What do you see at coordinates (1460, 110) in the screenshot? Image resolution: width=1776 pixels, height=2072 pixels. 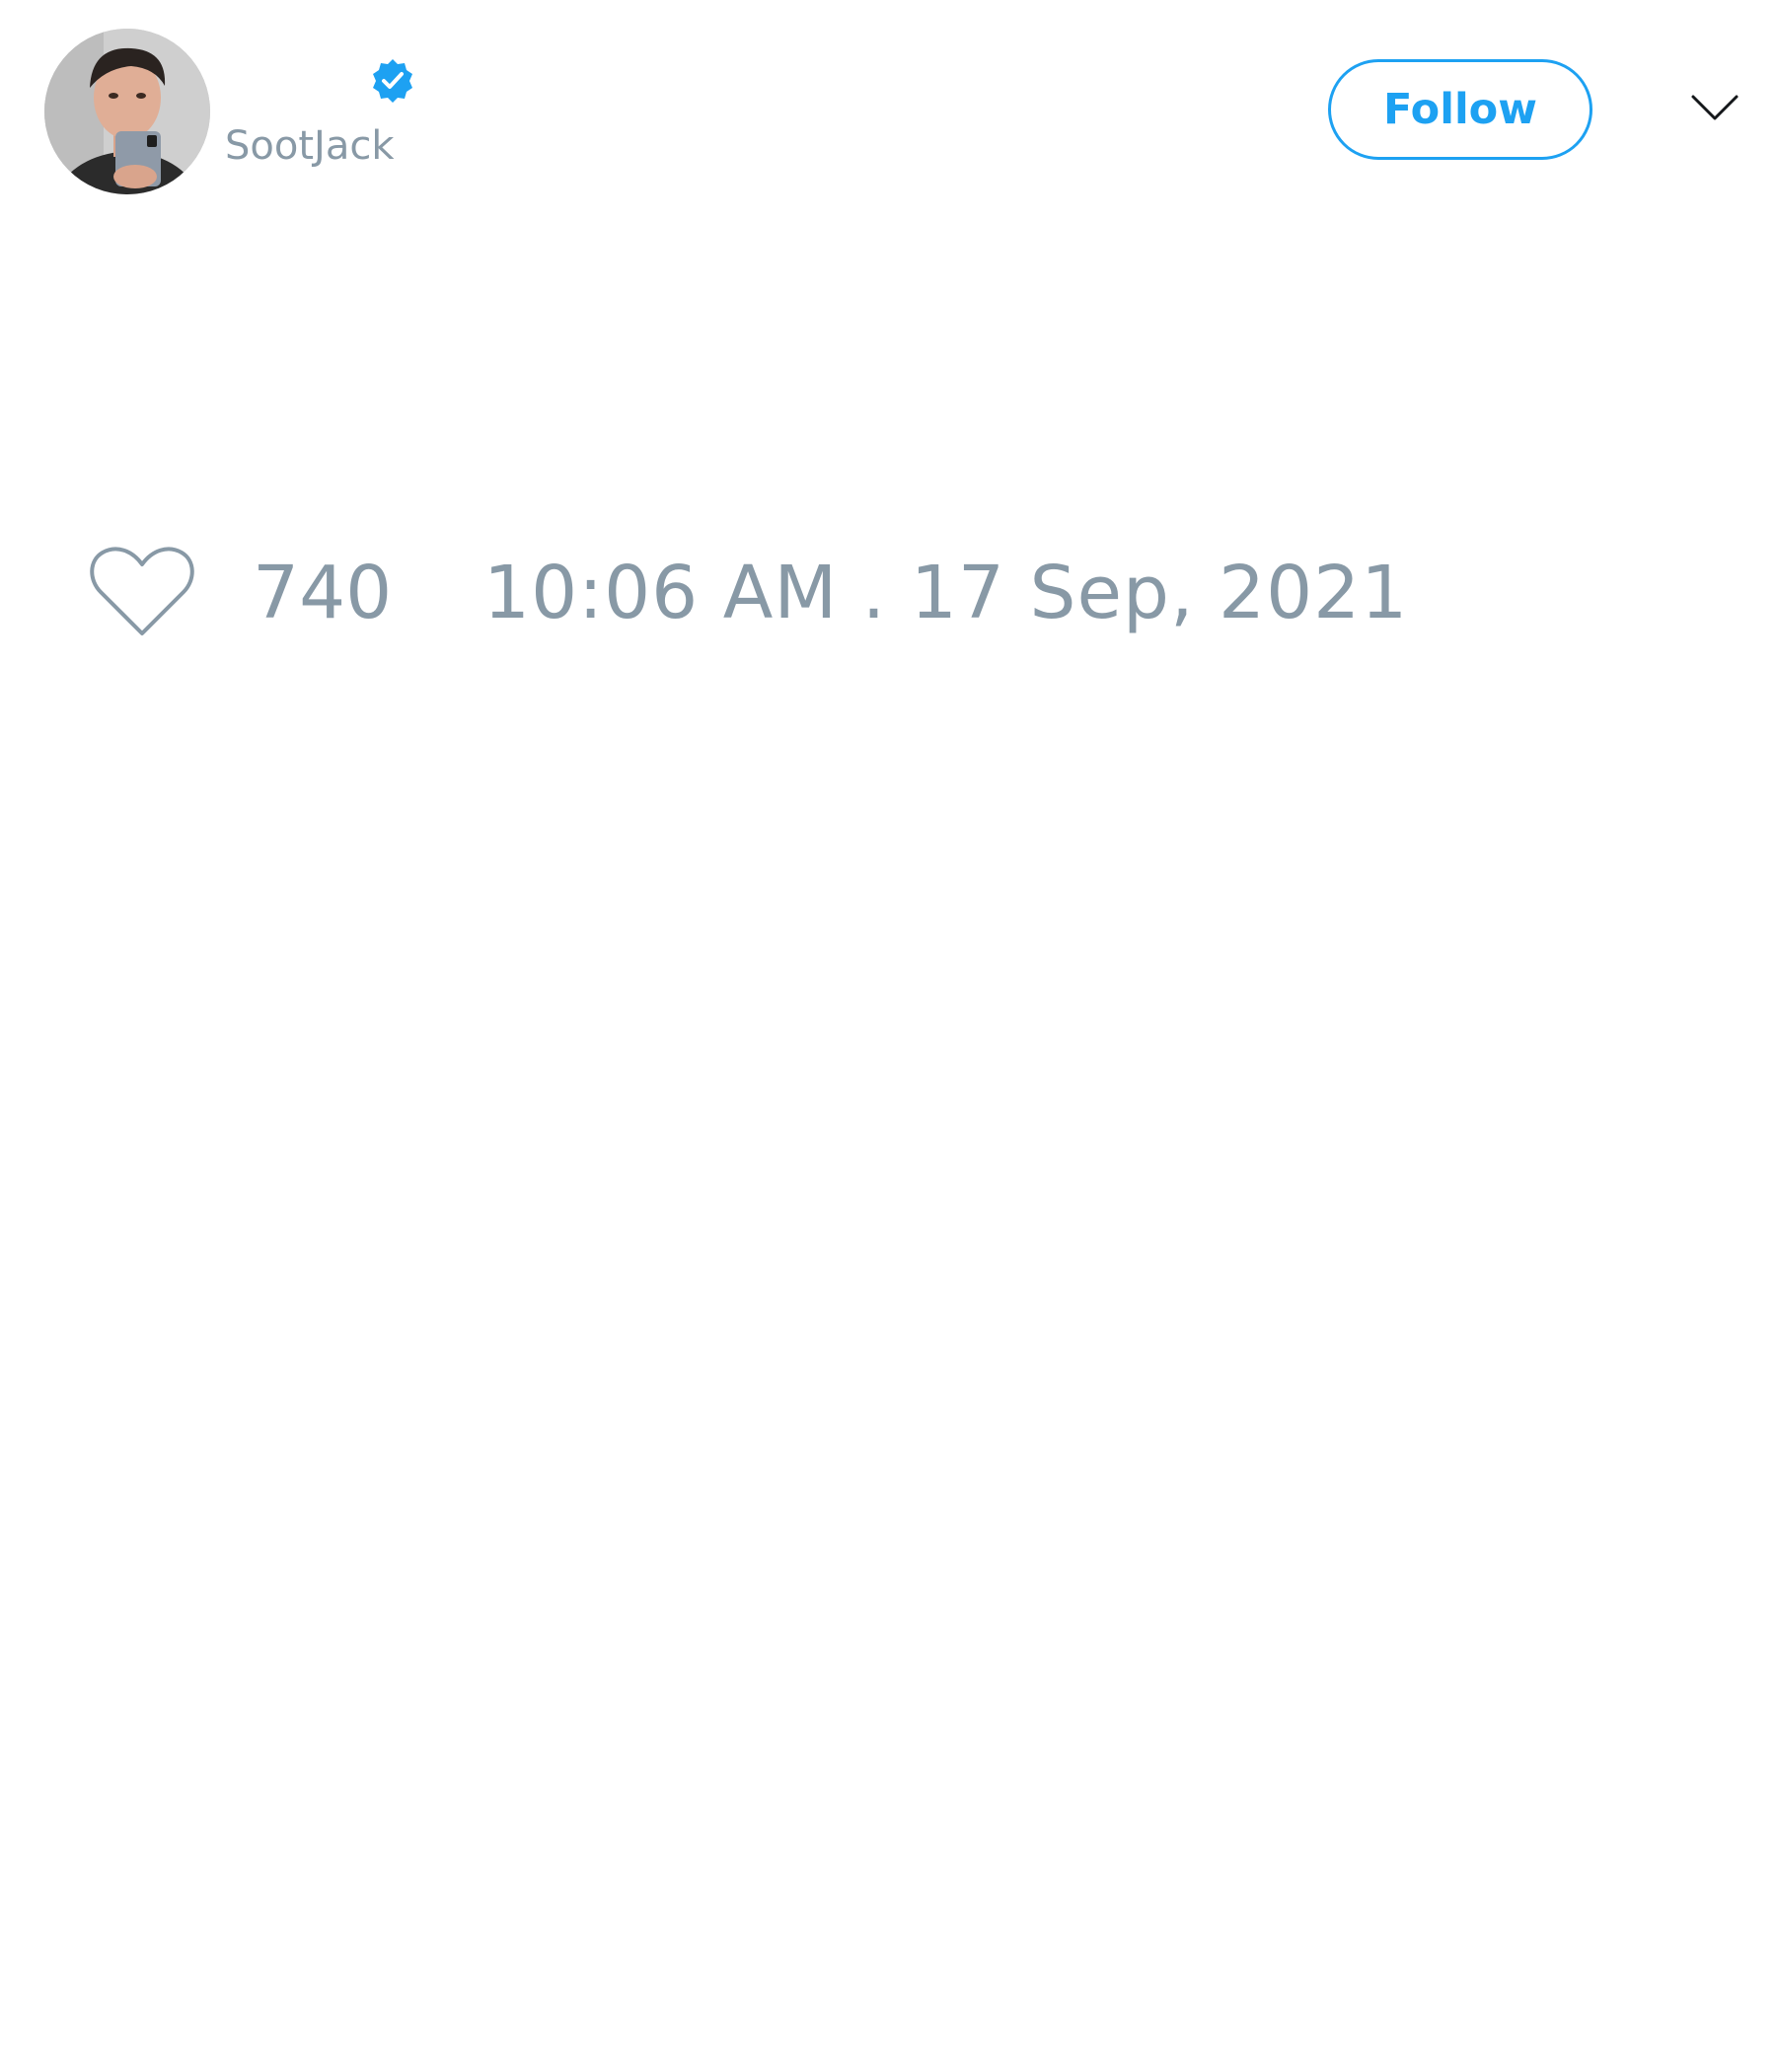 I see `follow-button: Follow` at bounding box center [1460, 110].